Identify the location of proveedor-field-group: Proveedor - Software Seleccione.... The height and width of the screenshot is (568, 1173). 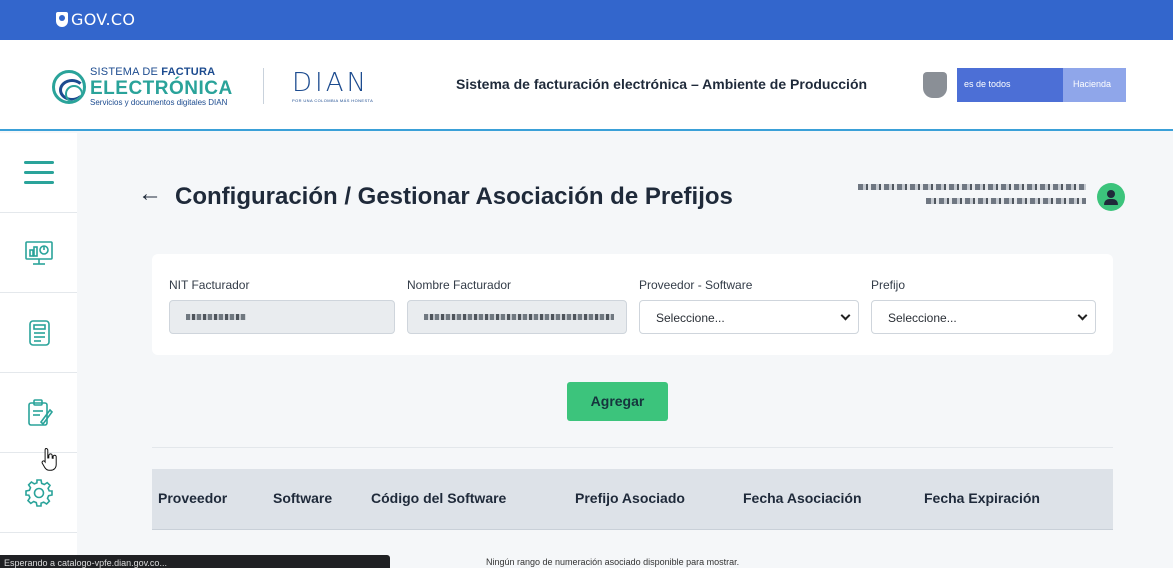
(749, 306).